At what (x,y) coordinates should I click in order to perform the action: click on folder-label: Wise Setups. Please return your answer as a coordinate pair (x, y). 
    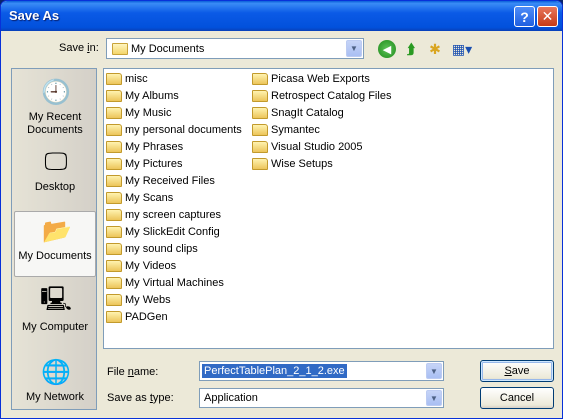
    Looking at the image, I should click on (302, 164).